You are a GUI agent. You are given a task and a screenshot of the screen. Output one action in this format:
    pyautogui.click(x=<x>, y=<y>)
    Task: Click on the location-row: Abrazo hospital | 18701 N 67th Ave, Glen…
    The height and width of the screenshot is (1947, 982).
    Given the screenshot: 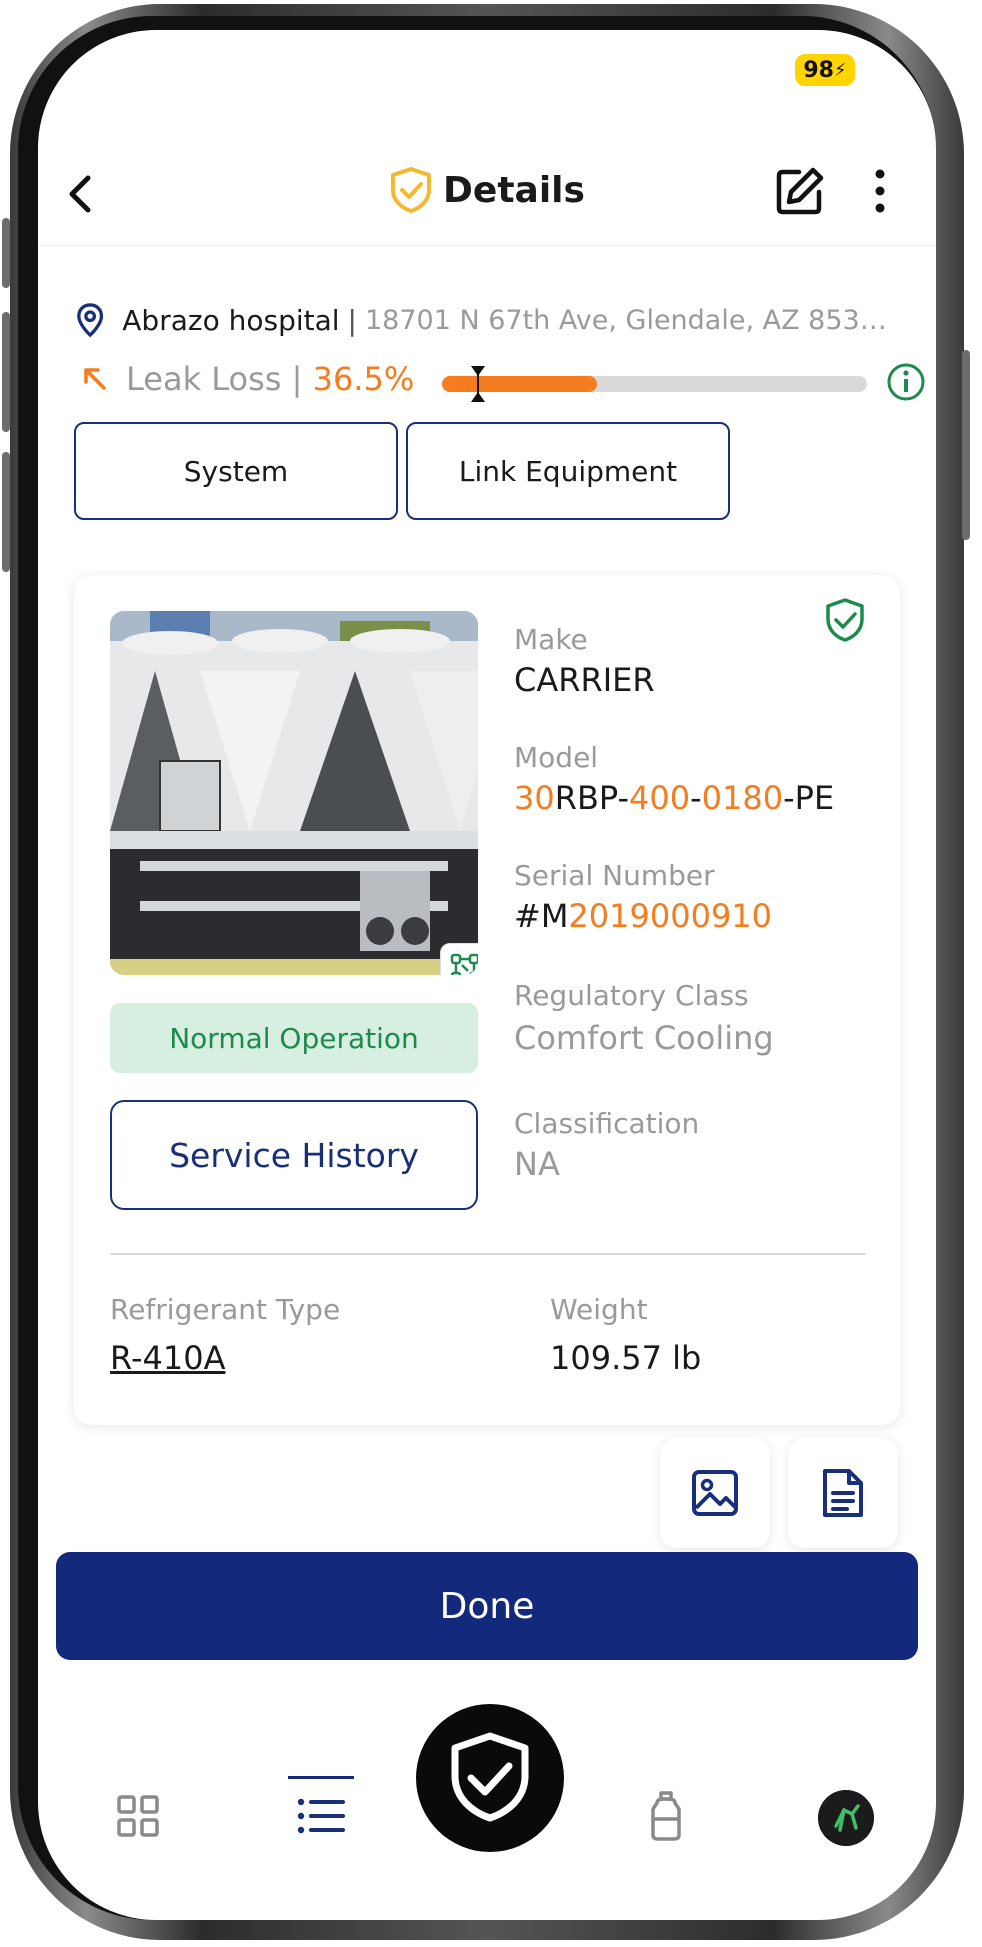 What is the action you would take?
    pyautogui.click(x=486, y=320)
    